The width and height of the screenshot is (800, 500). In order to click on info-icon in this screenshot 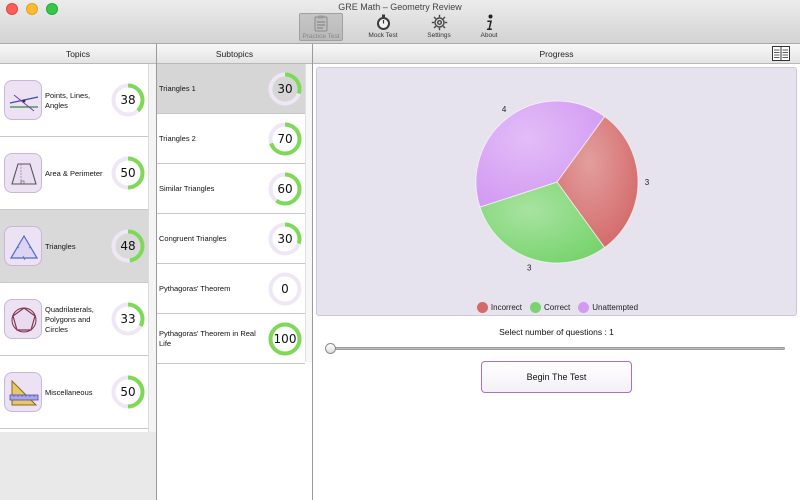, I will do `click(489, 22)`.